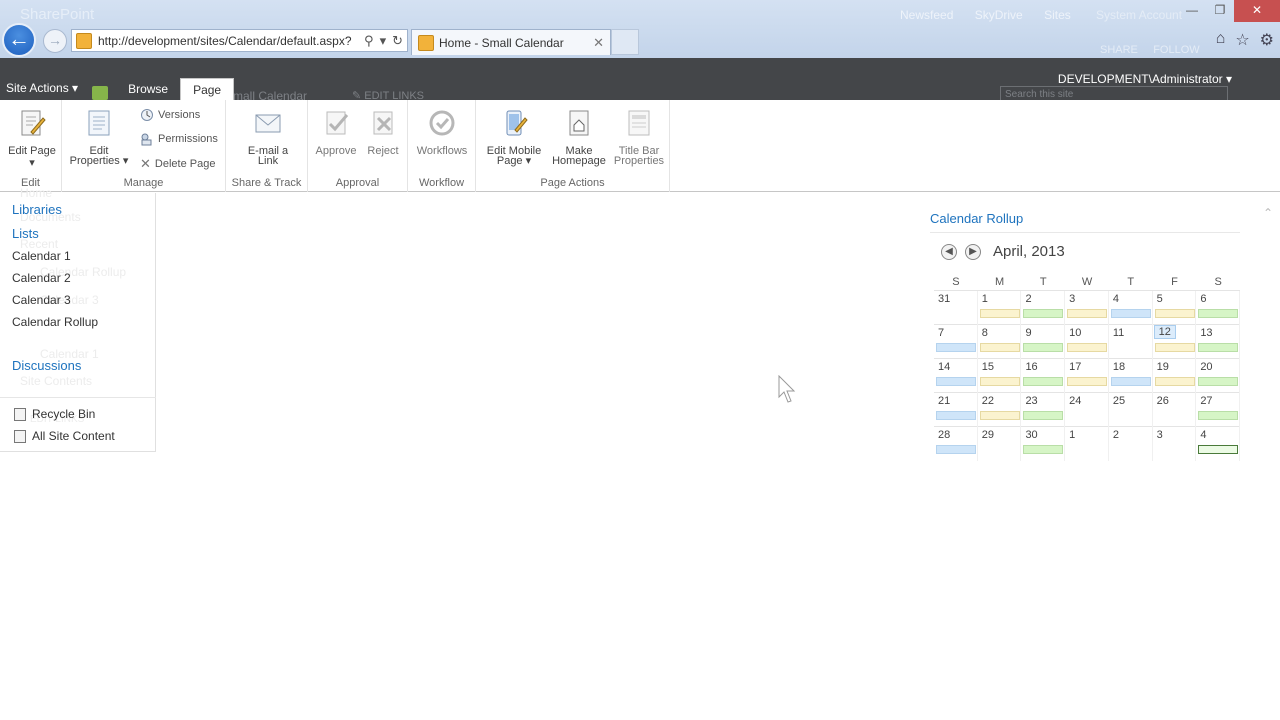 This screenshot has width=1280, height=720. What do you see at coordinates (949, 252) in the screenshot?
I see `previous-month-icon: ◀` at bounding box center [949, 252].